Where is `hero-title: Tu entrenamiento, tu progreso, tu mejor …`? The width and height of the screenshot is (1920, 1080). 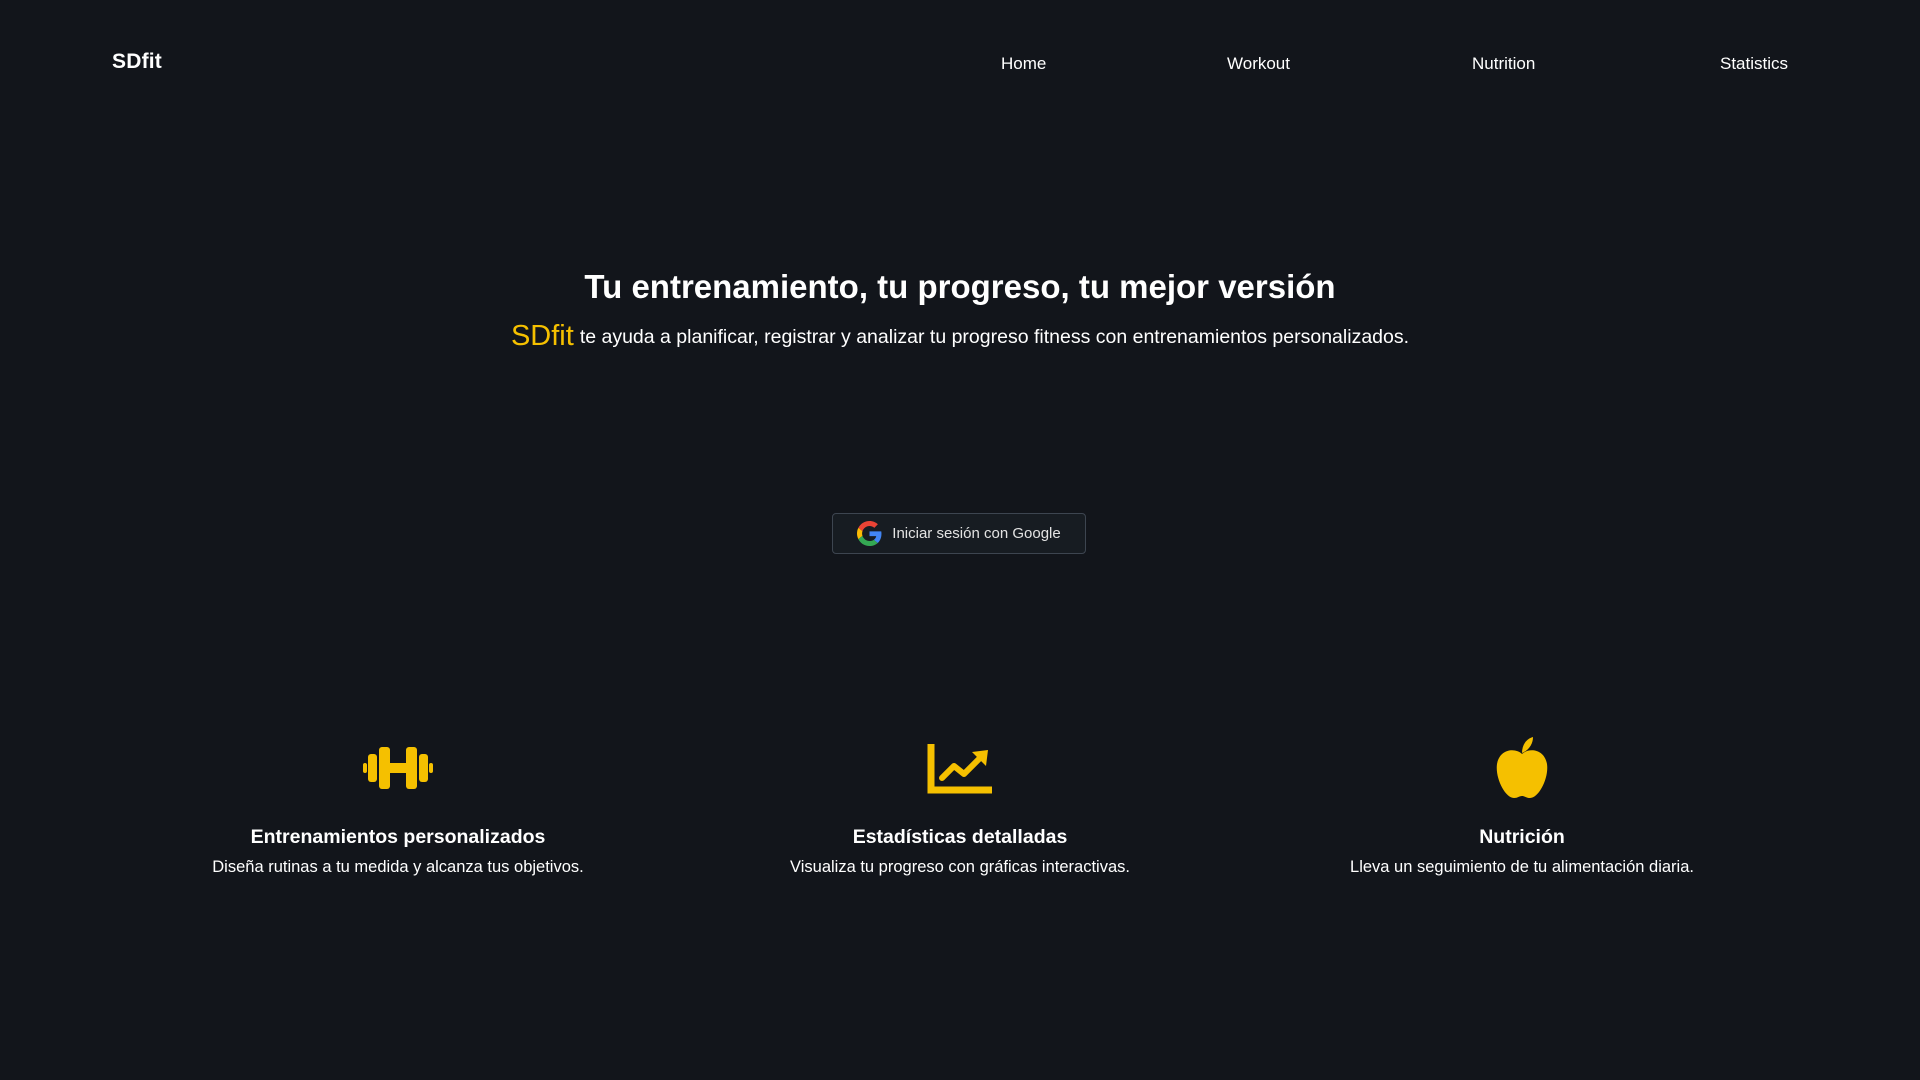
hero-title: Tu entrenamiento, tu progreso, tu mejor … is located at coordinates (960, 286).